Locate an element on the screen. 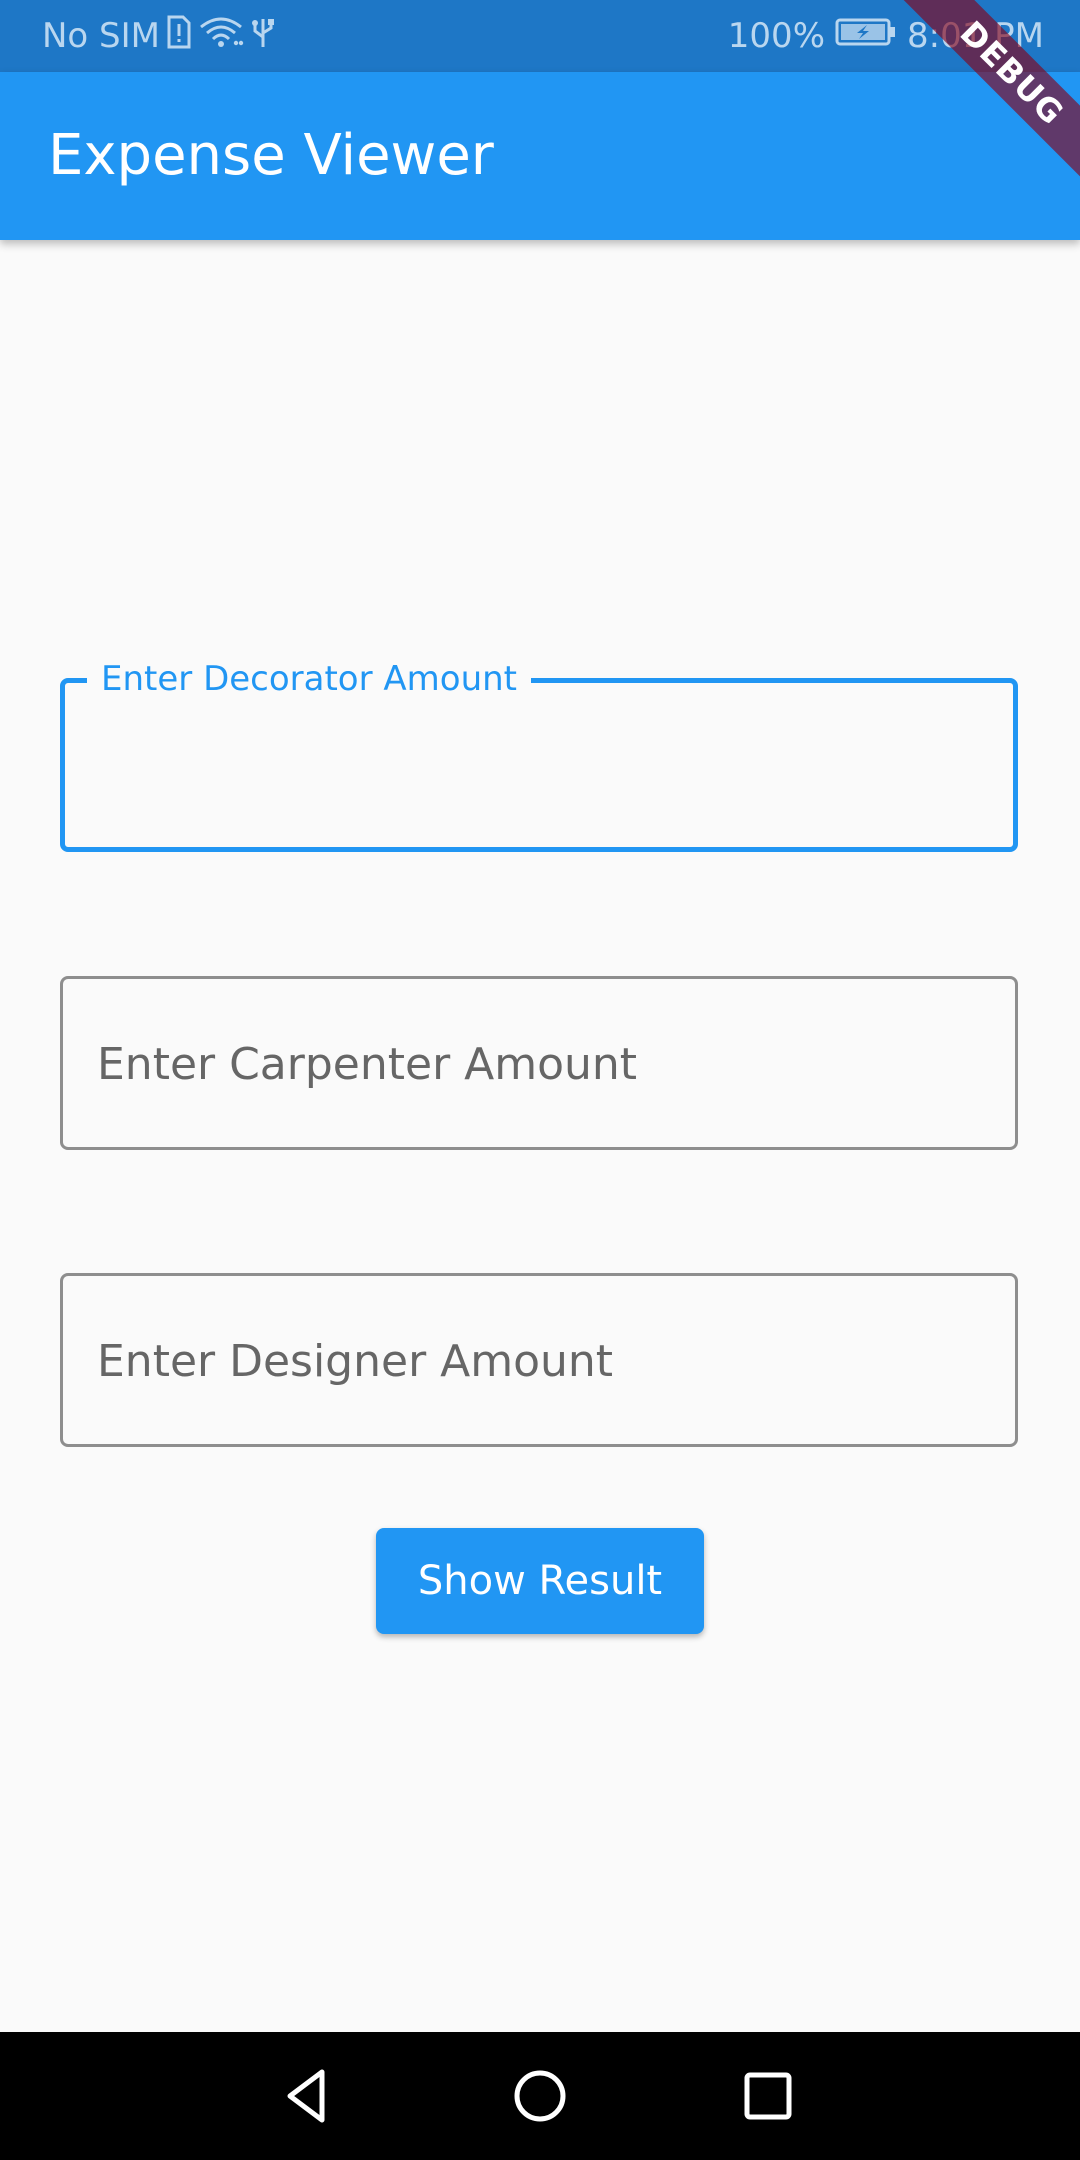  usb-icon is located at coordinates (263, 36).